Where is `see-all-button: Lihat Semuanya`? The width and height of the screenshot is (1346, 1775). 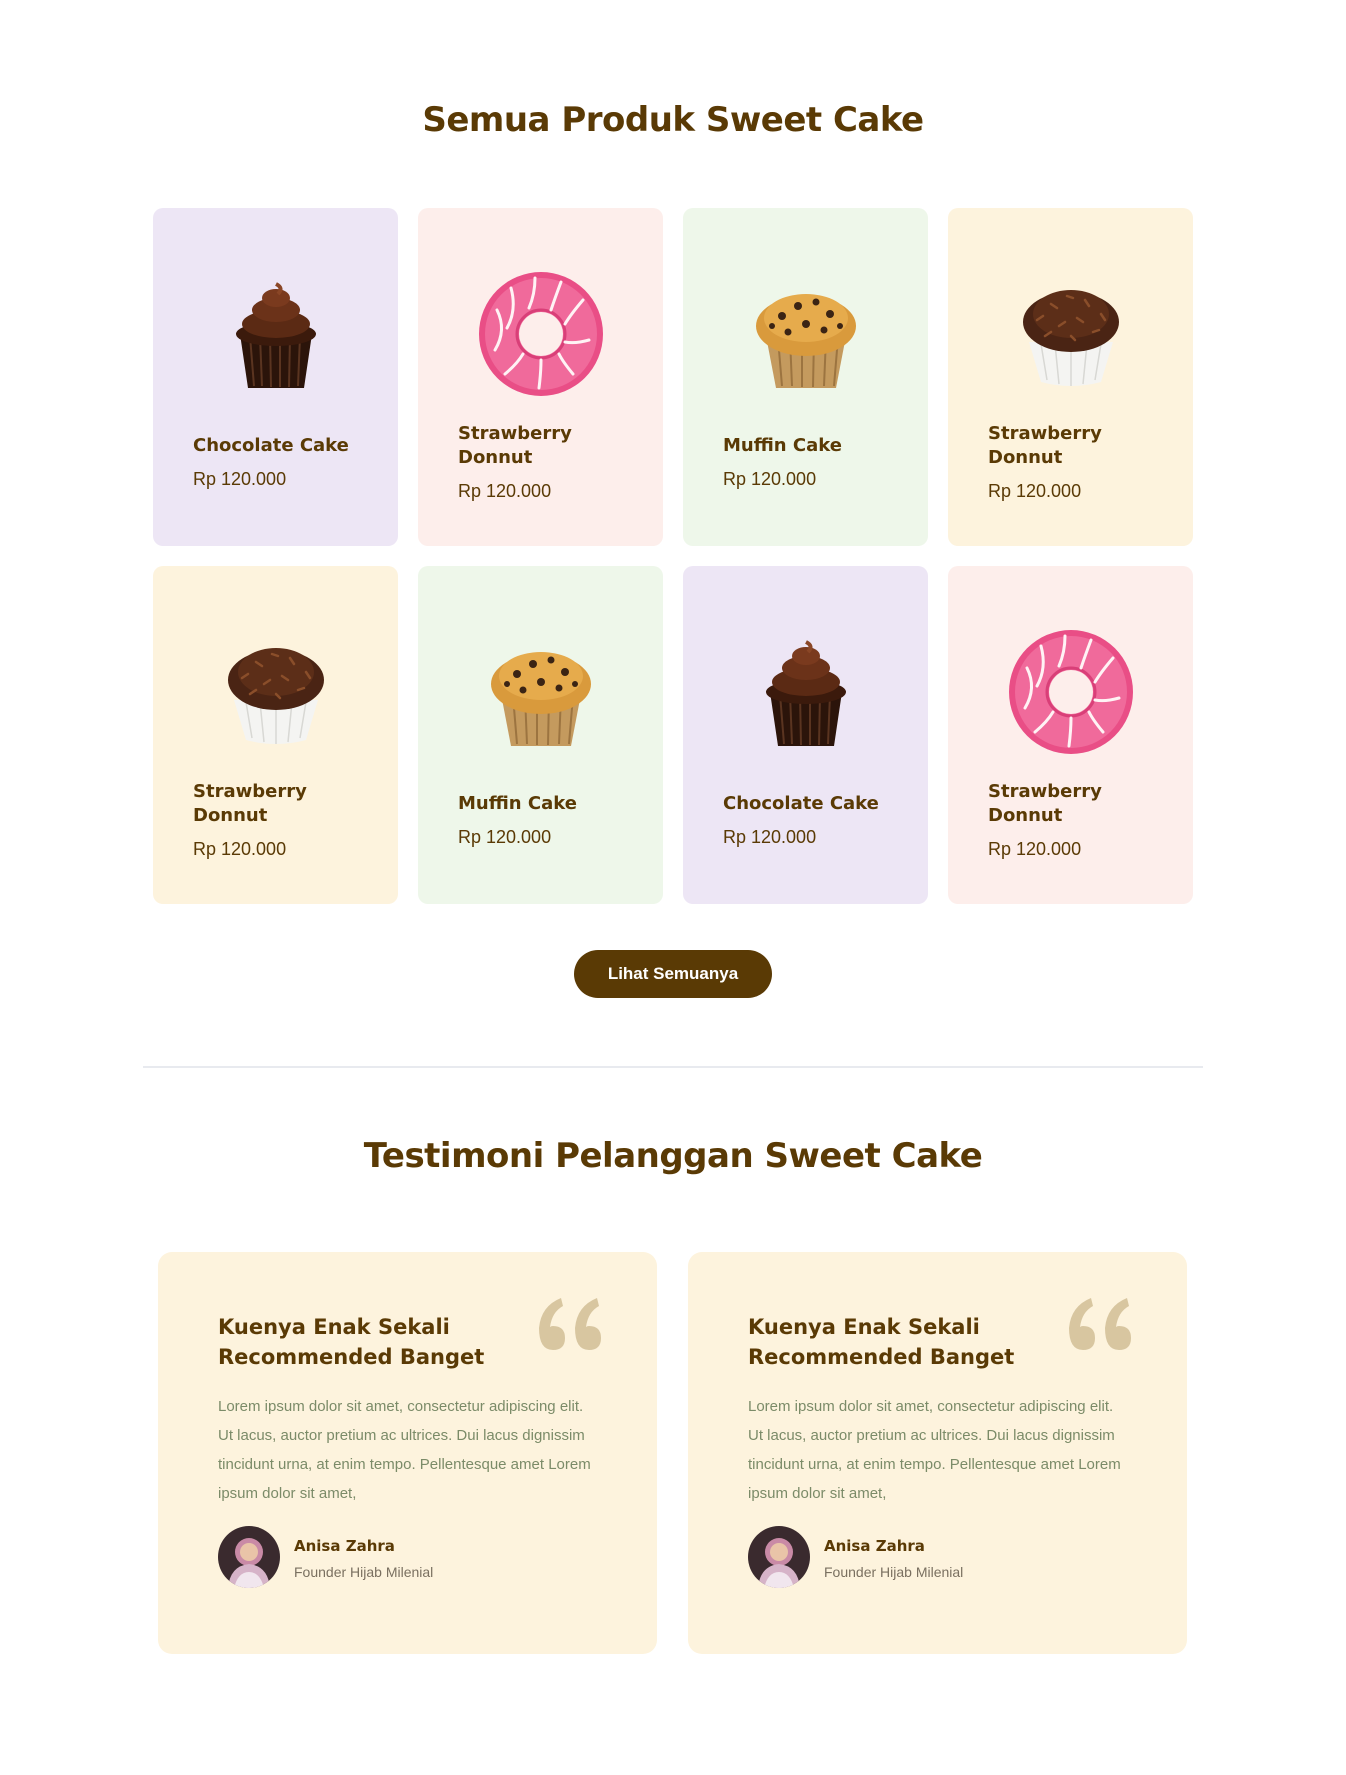 see-all-button: Lihat Semuanya is located at coordinates (673, 974).